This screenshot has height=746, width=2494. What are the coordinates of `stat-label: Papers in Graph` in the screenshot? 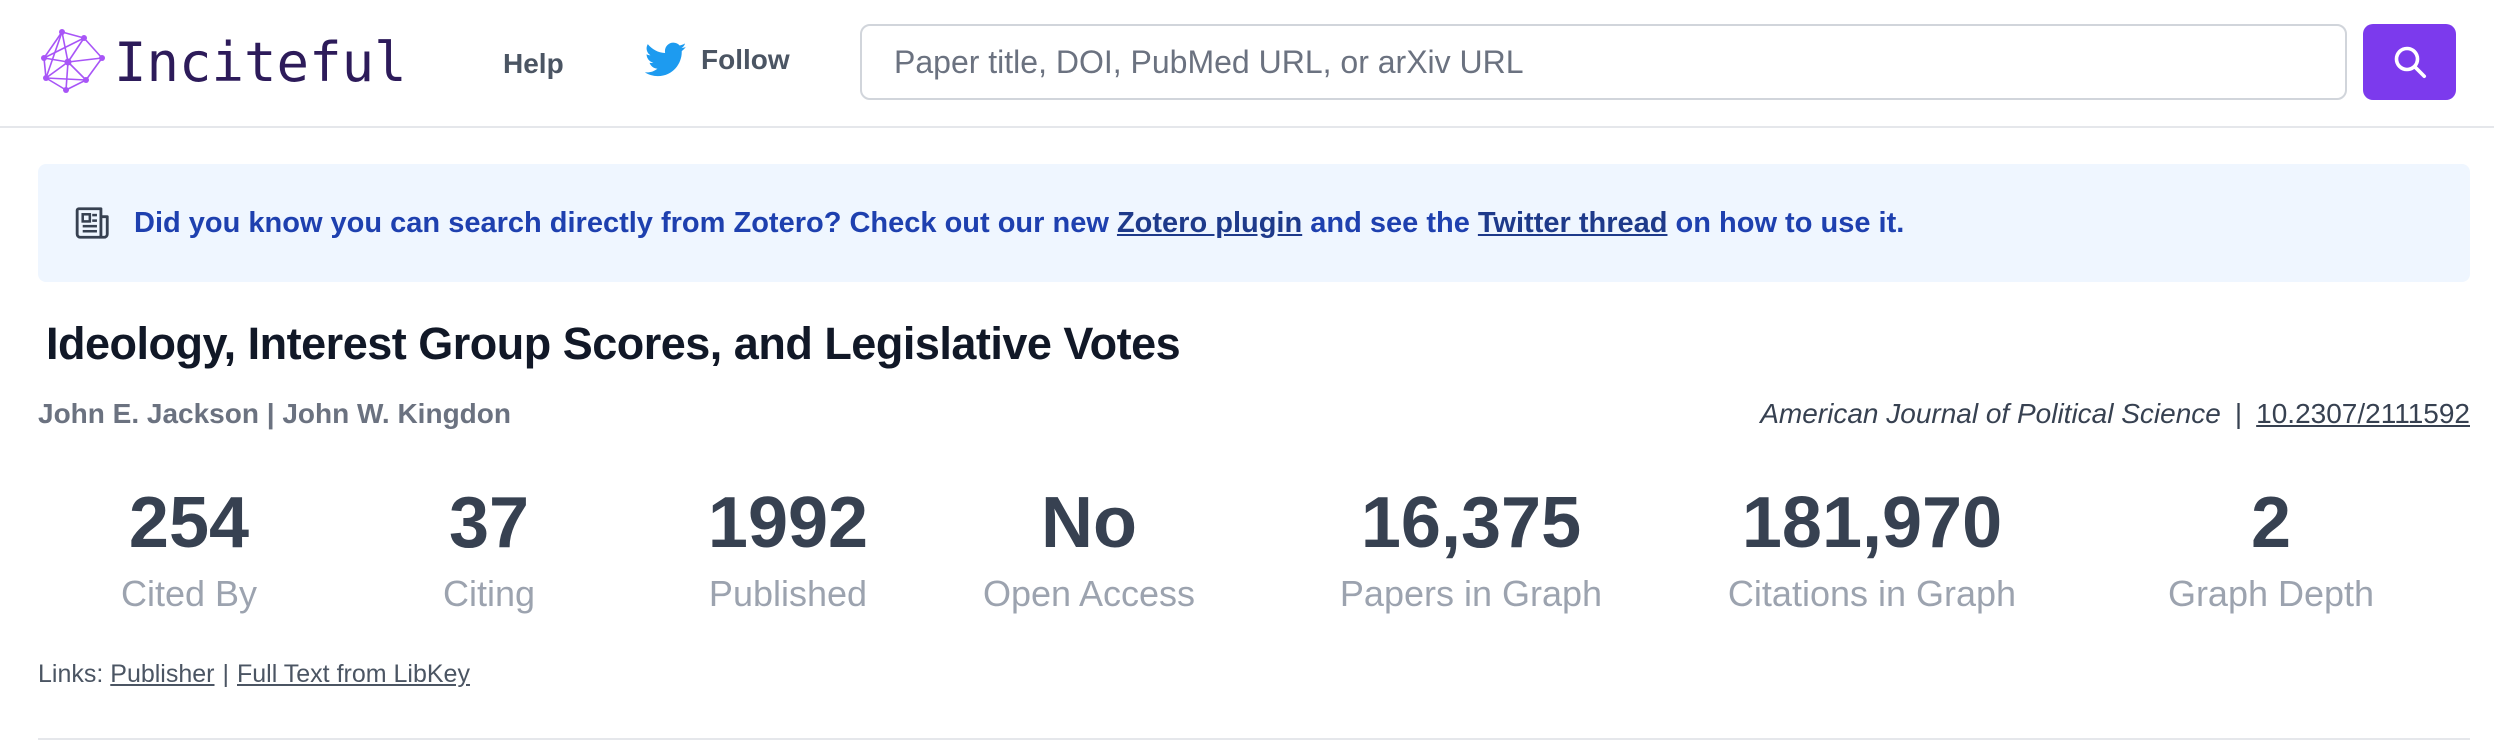 It's located at (1471, 593).